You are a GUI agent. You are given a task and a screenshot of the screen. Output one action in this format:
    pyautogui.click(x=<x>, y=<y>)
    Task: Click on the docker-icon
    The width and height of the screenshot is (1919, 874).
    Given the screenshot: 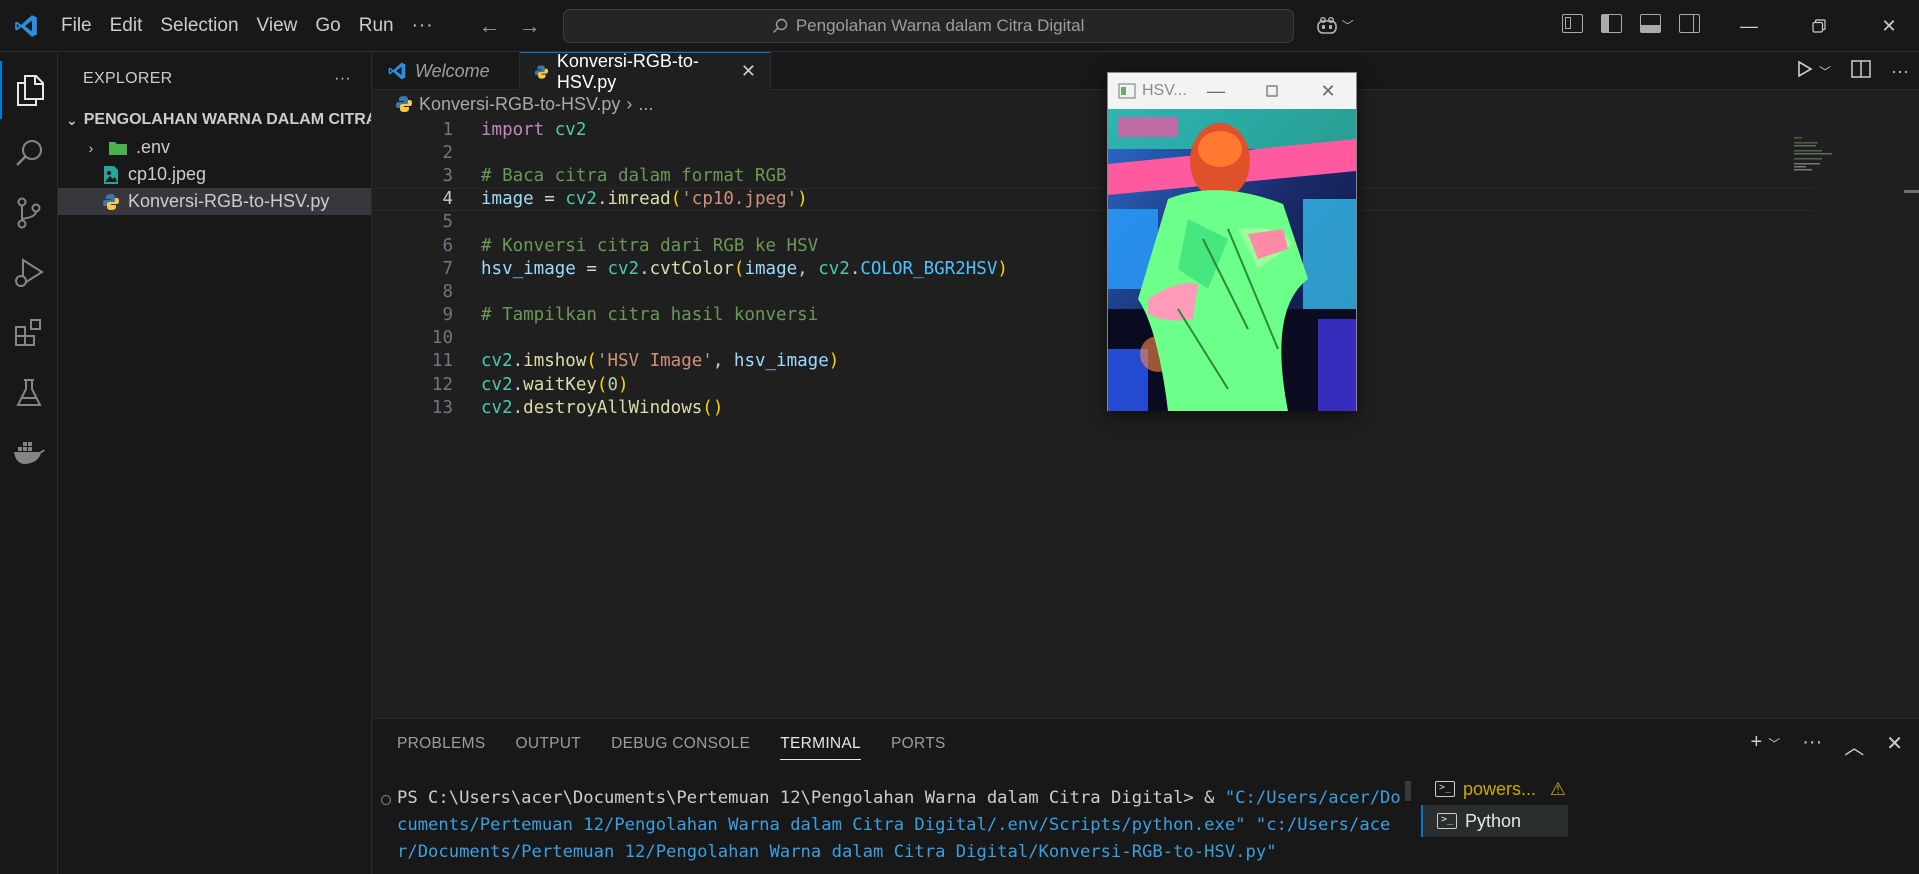 What is the action you would take?
    pyautogui.click(x=29, y=453)
    